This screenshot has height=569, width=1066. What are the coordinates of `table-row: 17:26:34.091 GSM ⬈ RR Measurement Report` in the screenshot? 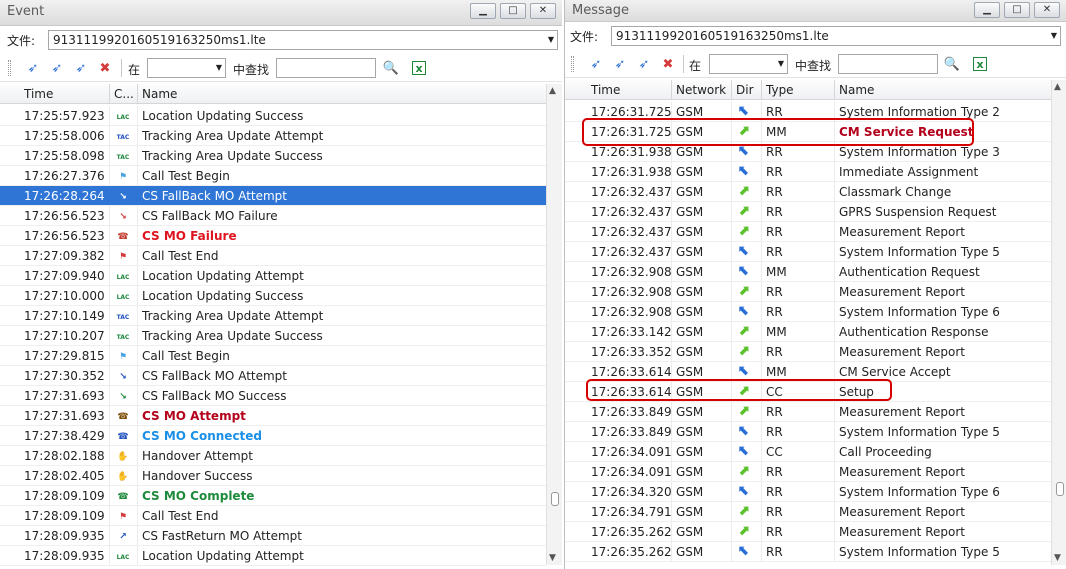 It's located at (808, 472).